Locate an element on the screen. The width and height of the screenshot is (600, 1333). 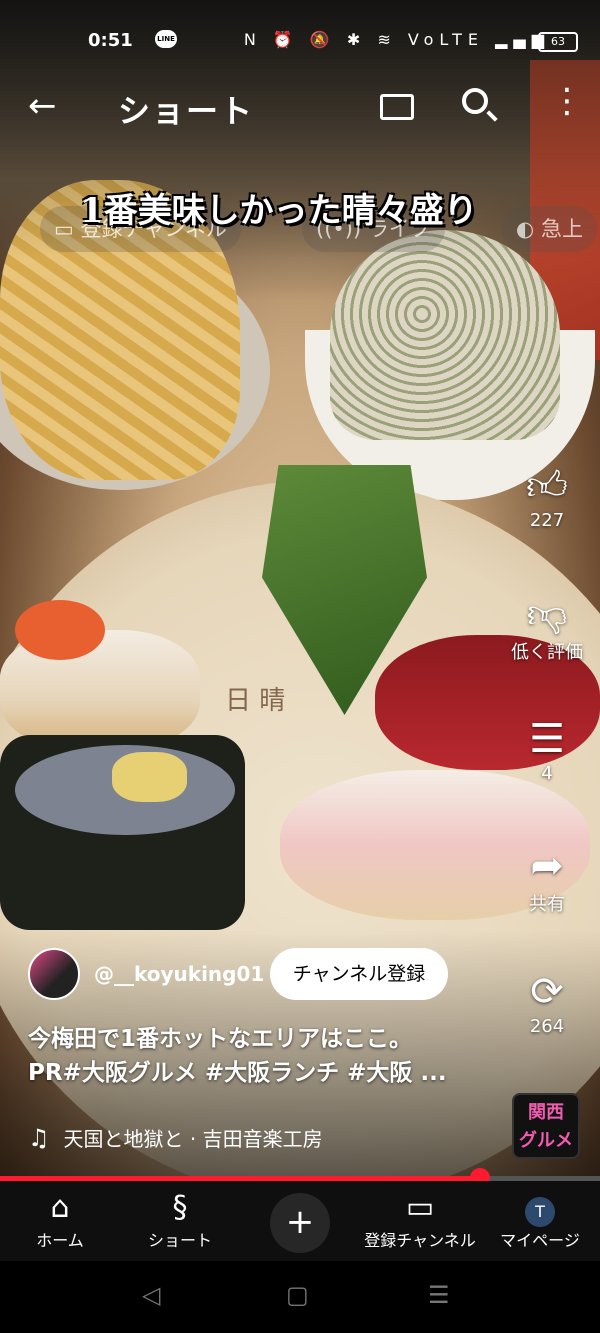
ginger-topping is located at coordinates (149, 777).